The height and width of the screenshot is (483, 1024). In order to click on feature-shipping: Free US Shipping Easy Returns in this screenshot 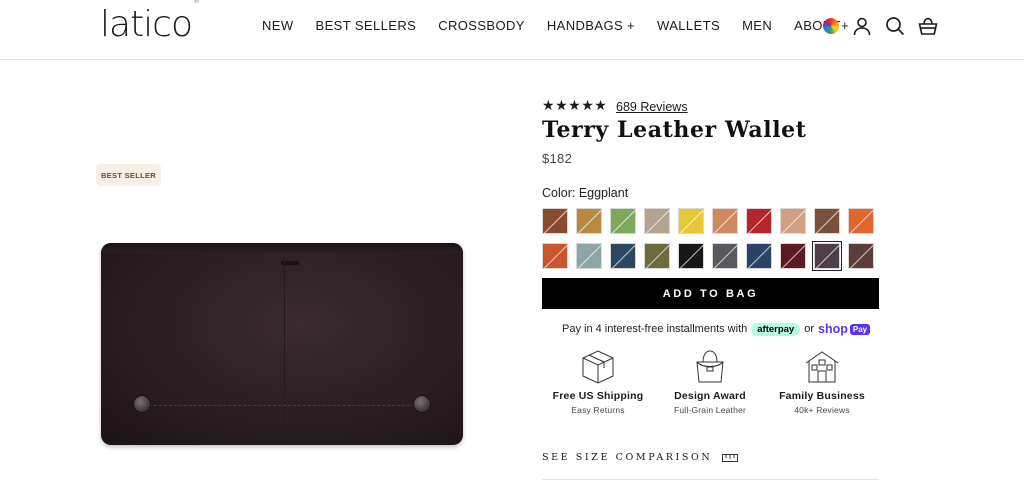, I will do `click(598, 381)`.